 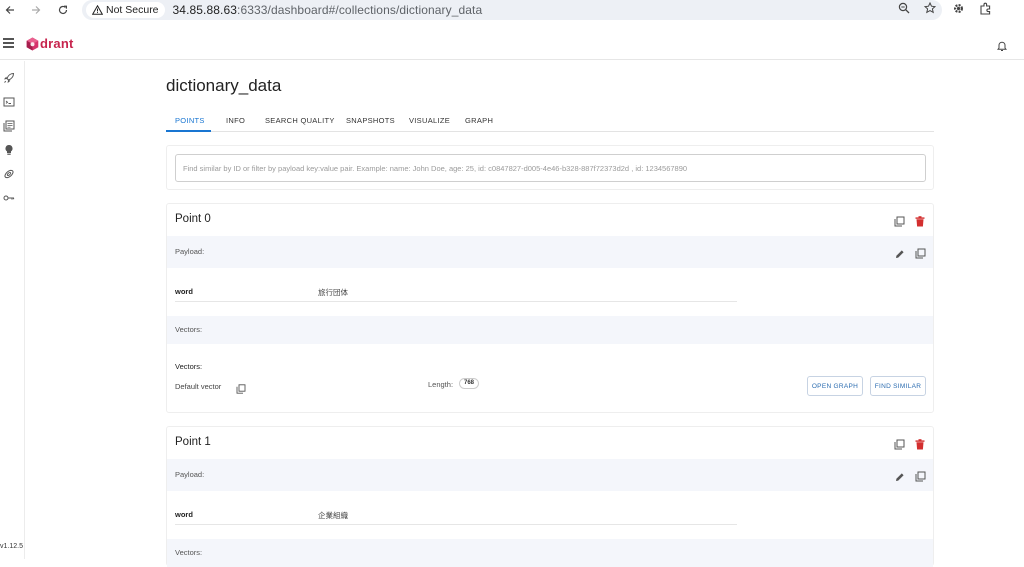 I want to click on logo-text: drant, so click(x=57, y=43).